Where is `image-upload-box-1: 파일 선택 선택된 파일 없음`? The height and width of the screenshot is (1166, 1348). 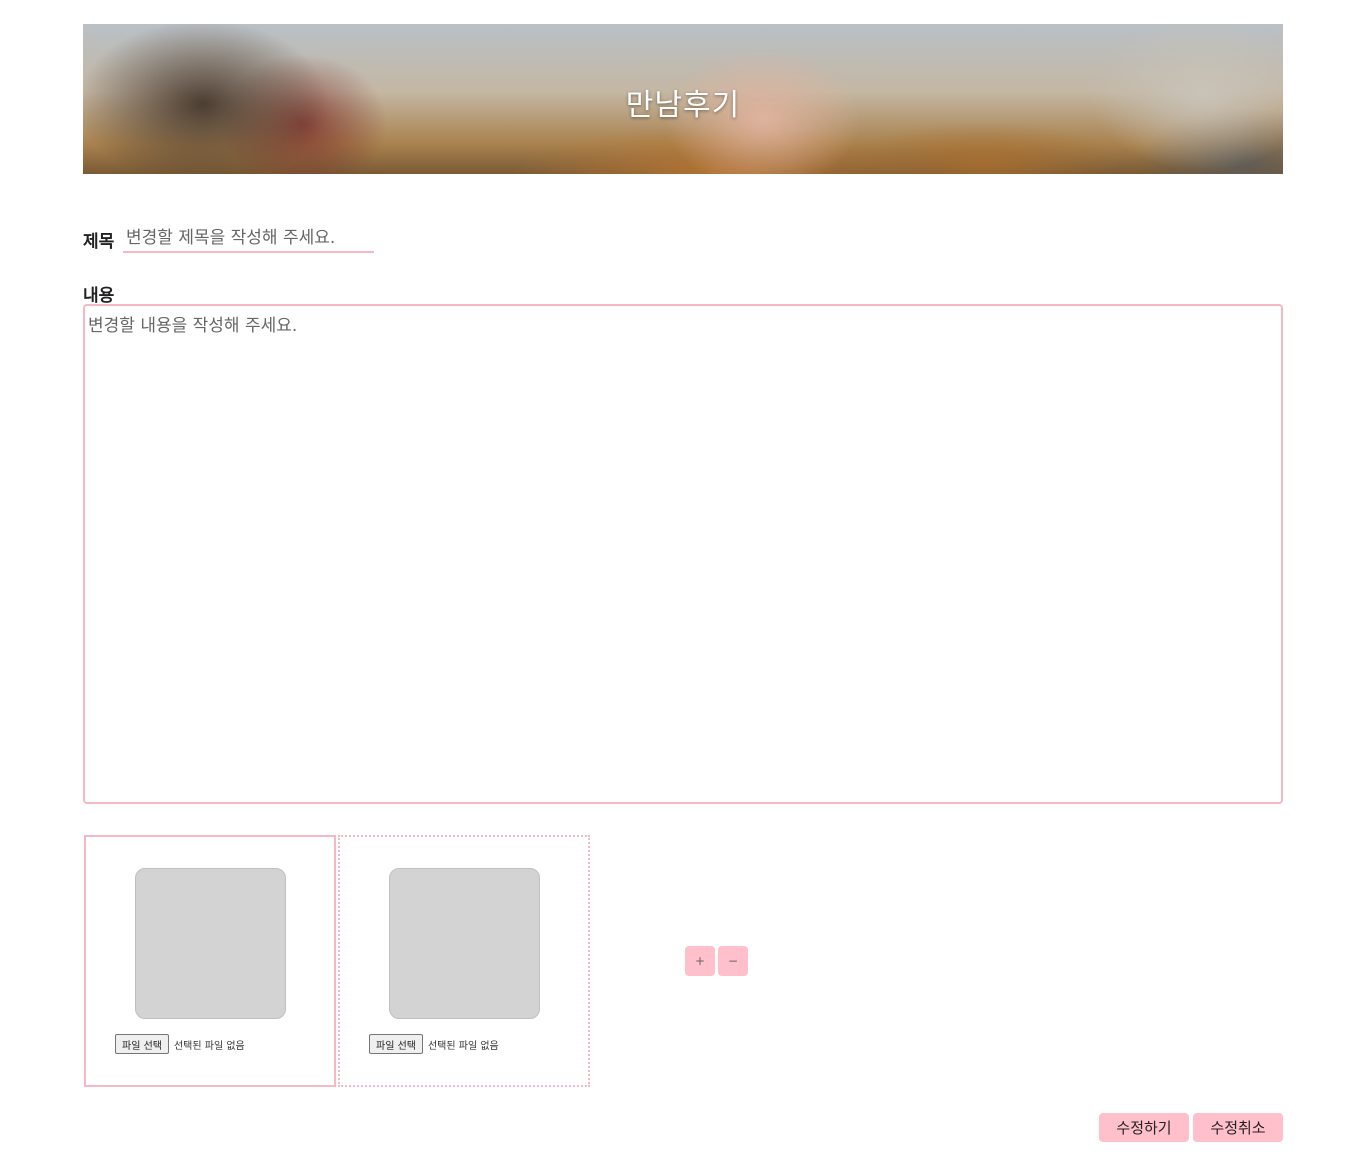
image-upload-box-1: 파일 선택 선택된 파일 없음 is located at coordinates (210, 961).